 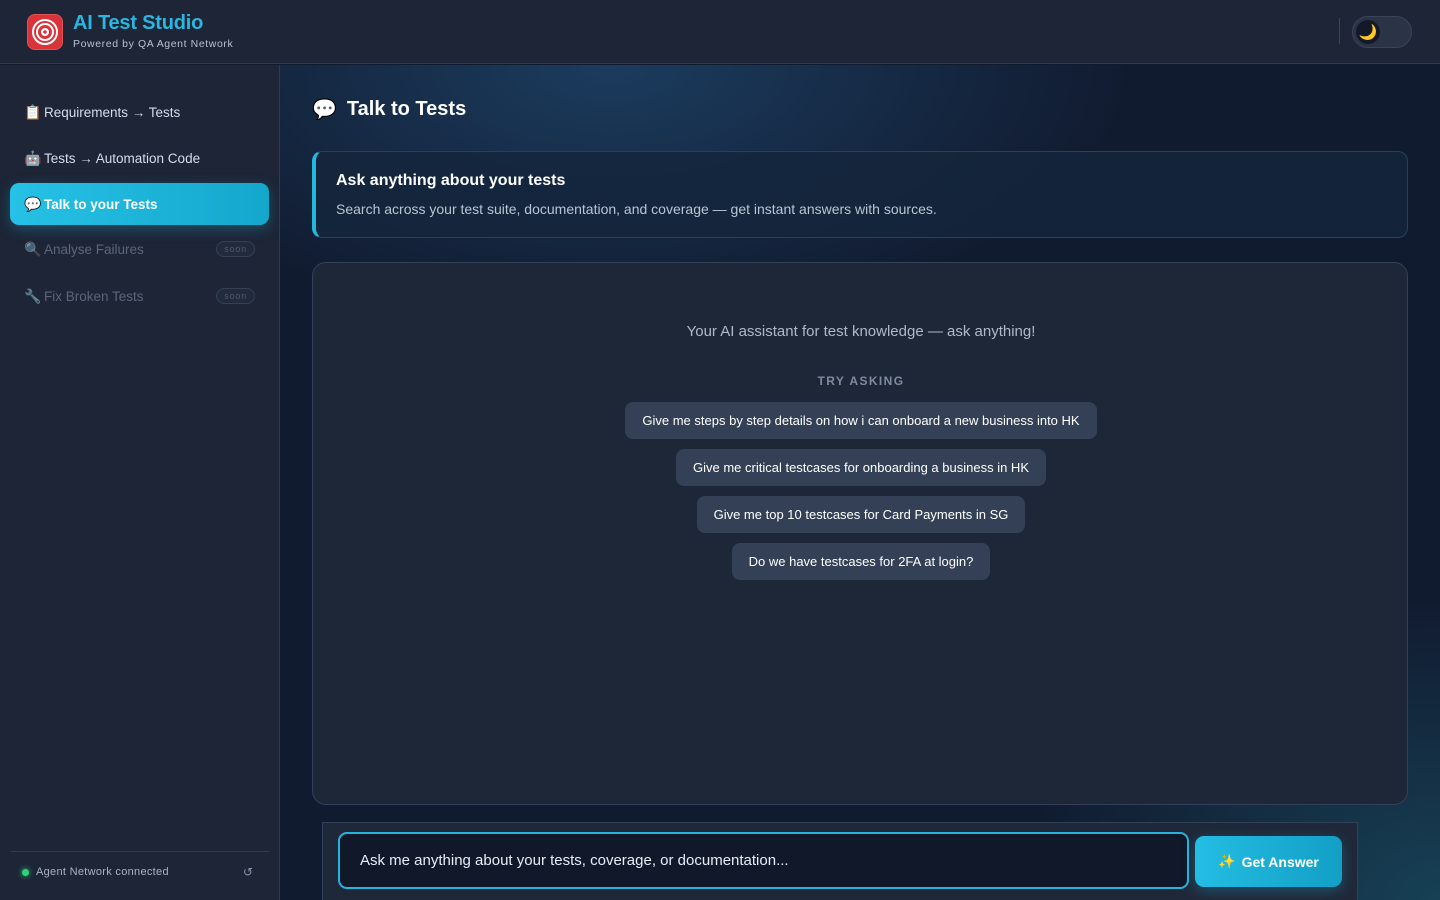 I want to click on app-subtitle: Powered by QA Agent Network, so click(x=153, y=44).